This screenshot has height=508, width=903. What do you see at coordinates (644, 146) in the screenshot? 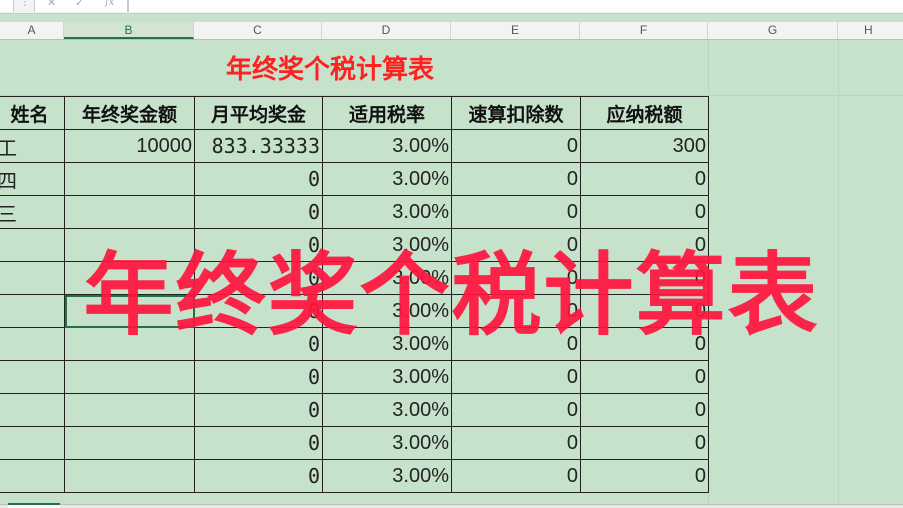
I see `cell-tax: 300` at bounding box center [644, 146].